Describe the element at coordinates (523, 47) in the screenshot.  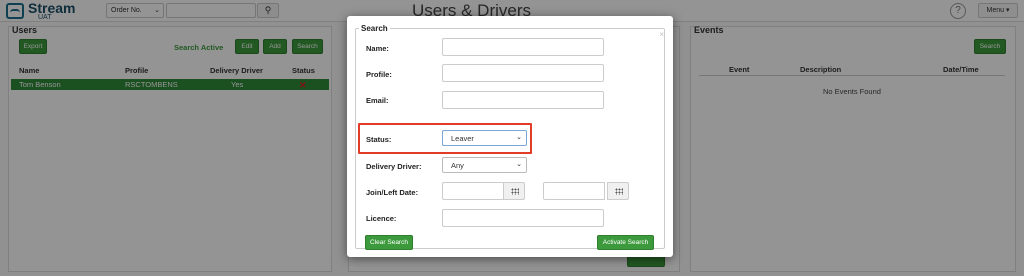
I see `name-field` at that location.